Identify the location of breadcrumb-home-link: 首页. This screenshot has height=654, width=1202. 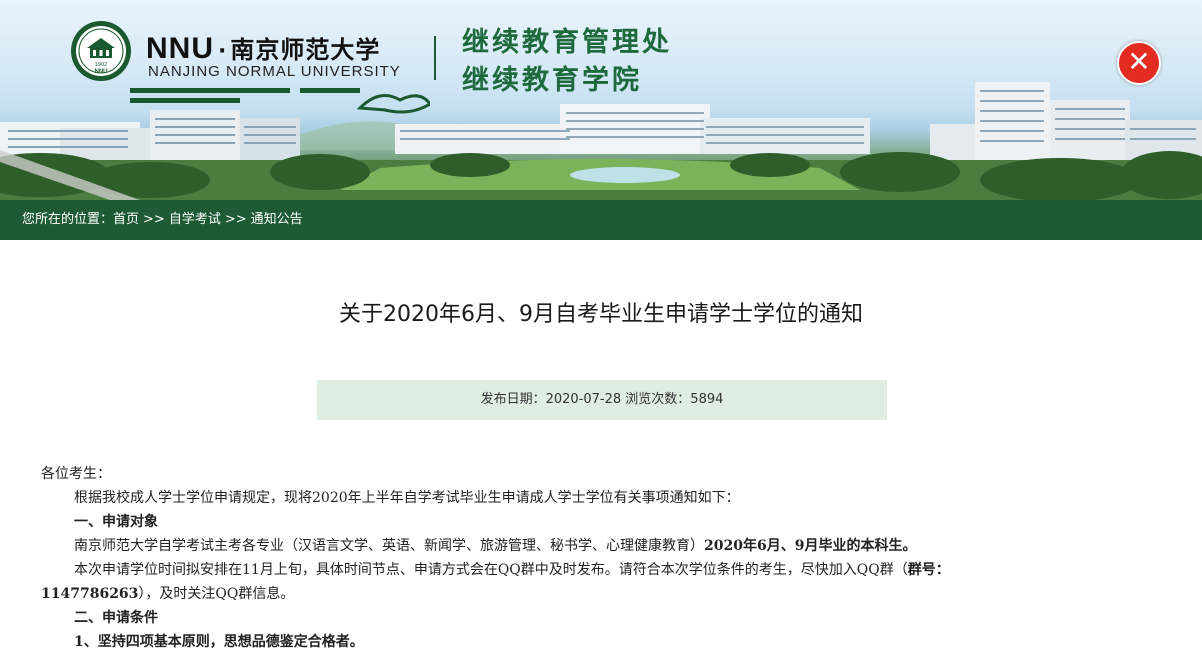
(126, 219).